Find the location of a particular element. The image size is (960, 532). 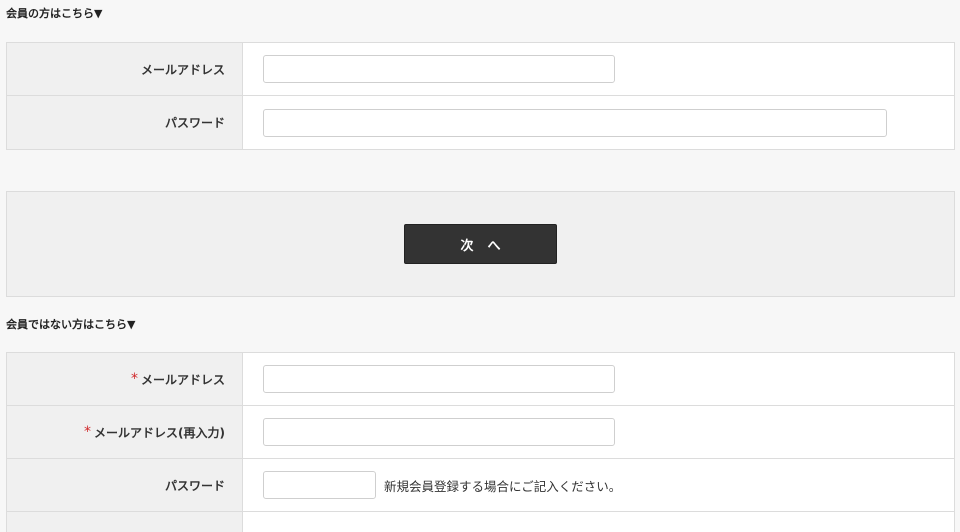

guest-password-field-cell: 新規会員登録する場合にご記入ください。 is located at coordinates (598, 485).